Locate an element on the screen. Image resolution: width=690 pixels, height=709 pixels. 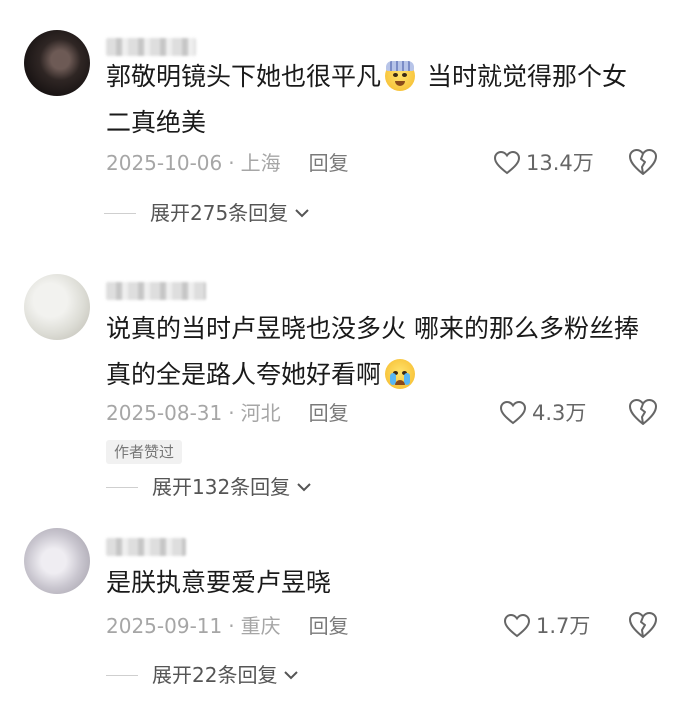
comment-meta: 2025-10-06 · 上海 回复 is located at coordinates (227, 163).